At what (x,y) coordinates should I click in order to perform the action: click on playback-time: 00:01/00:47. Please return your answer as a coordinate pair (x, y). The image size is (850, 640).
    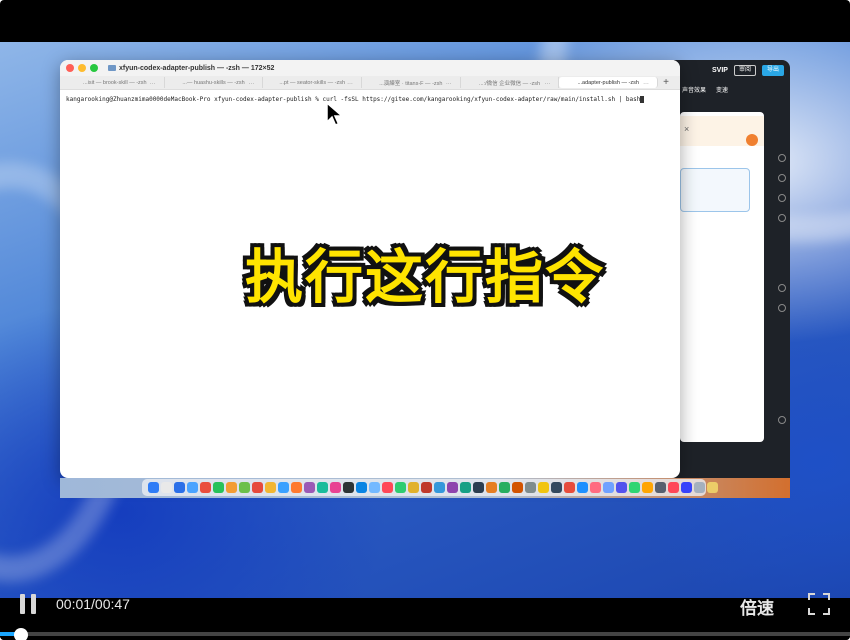
    Looking at the image, I should click on (93, 604).